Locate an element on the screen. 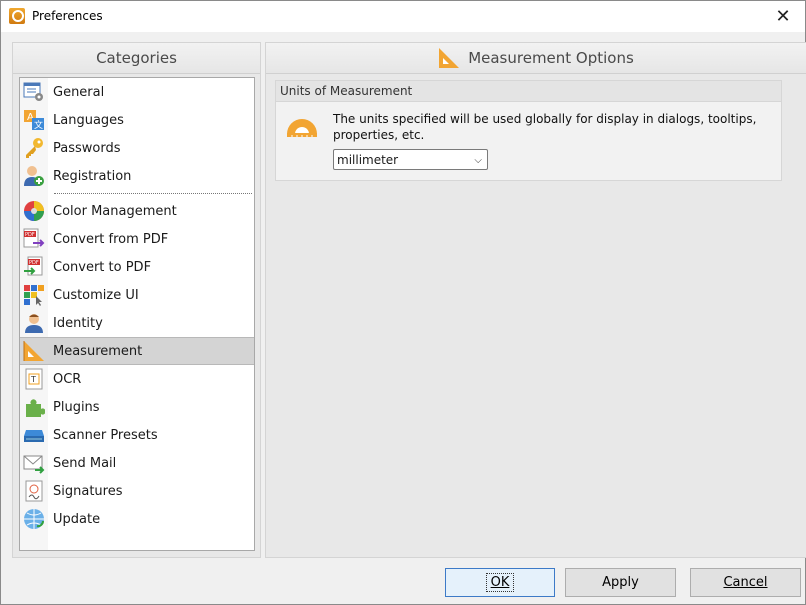  cancel-button: Cancel is located at coordinates (745, 582).